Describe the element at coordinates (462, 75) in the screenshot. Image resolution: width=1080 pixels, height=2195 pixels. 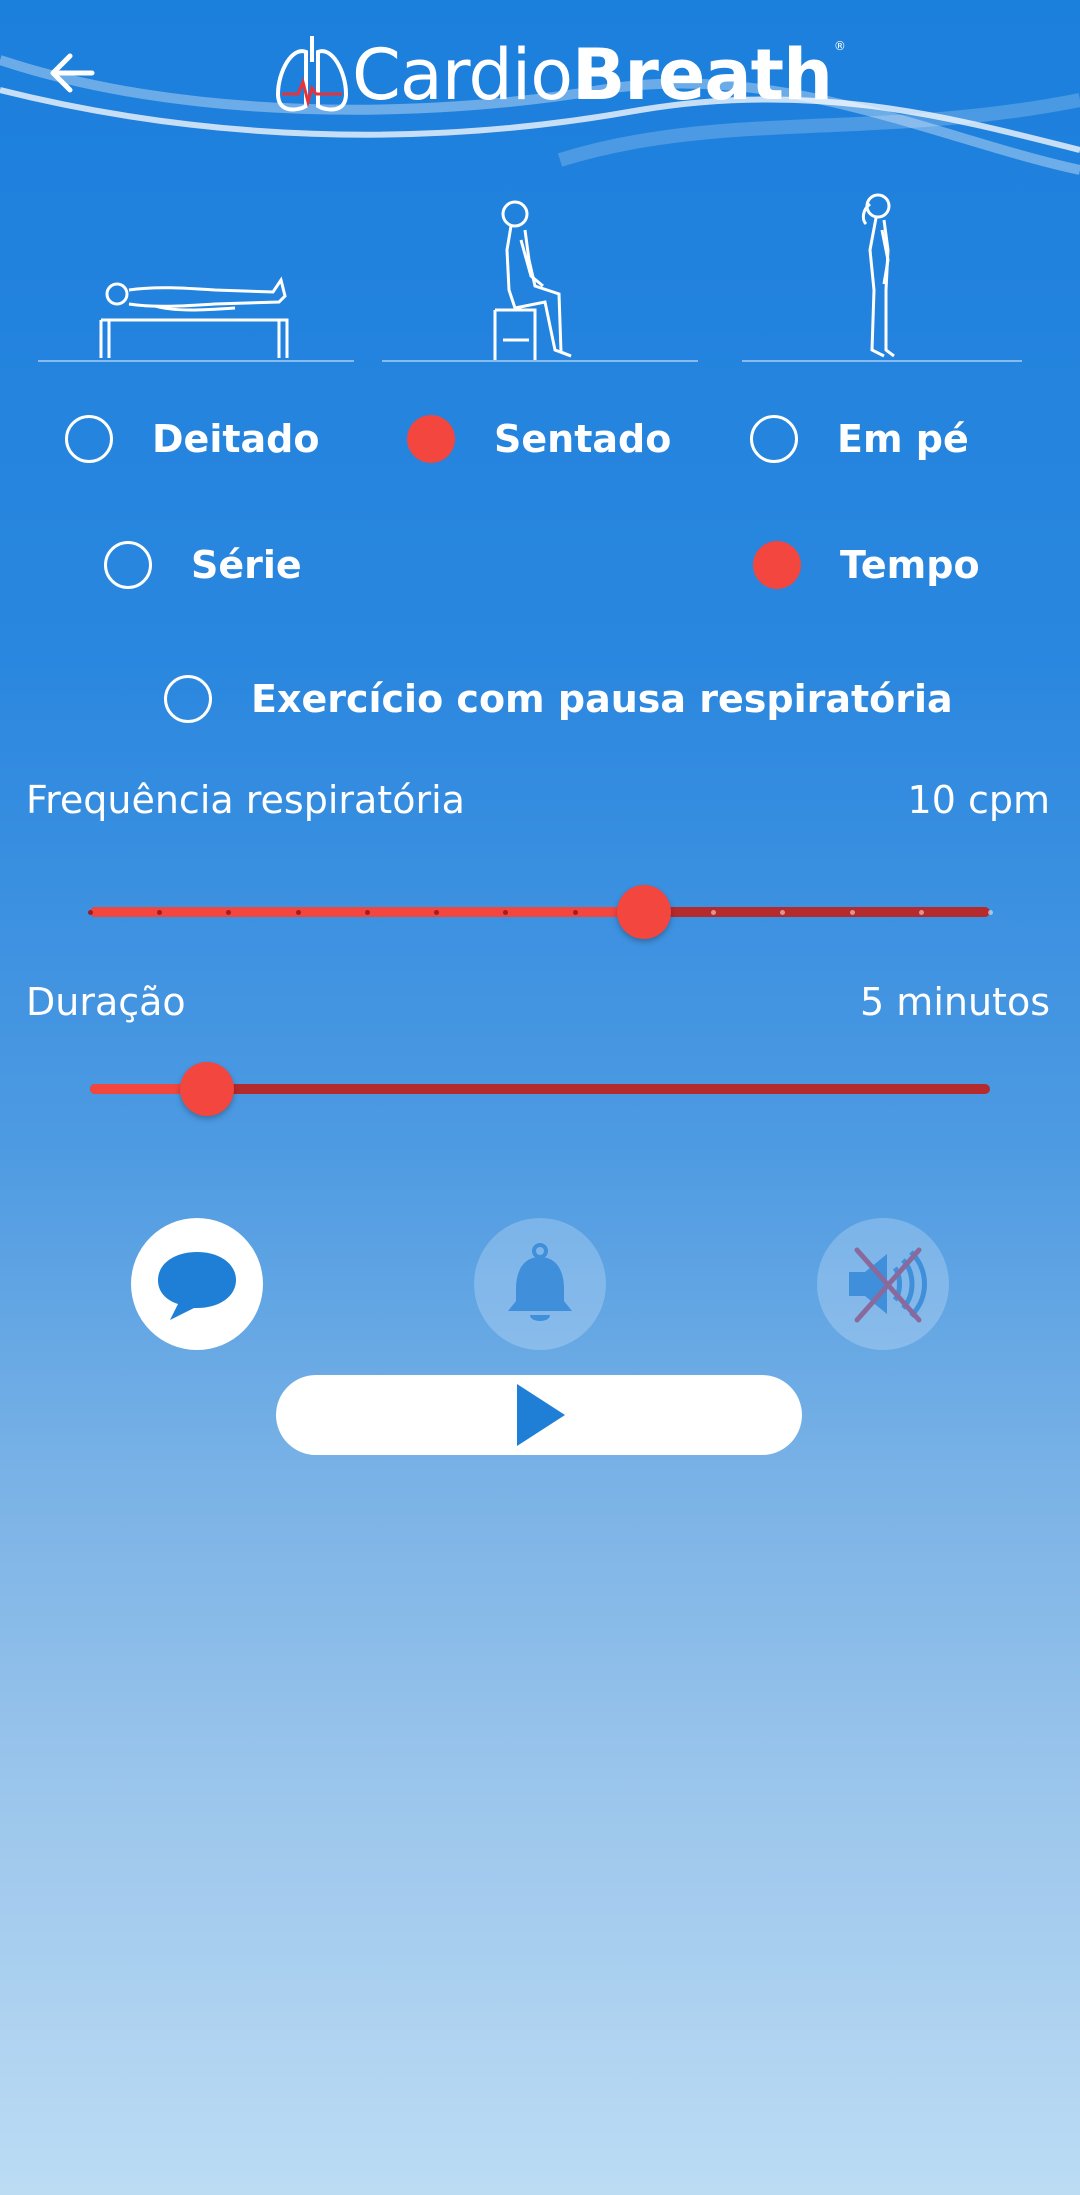
I see `logo-word-regular: Cardio` at that location.